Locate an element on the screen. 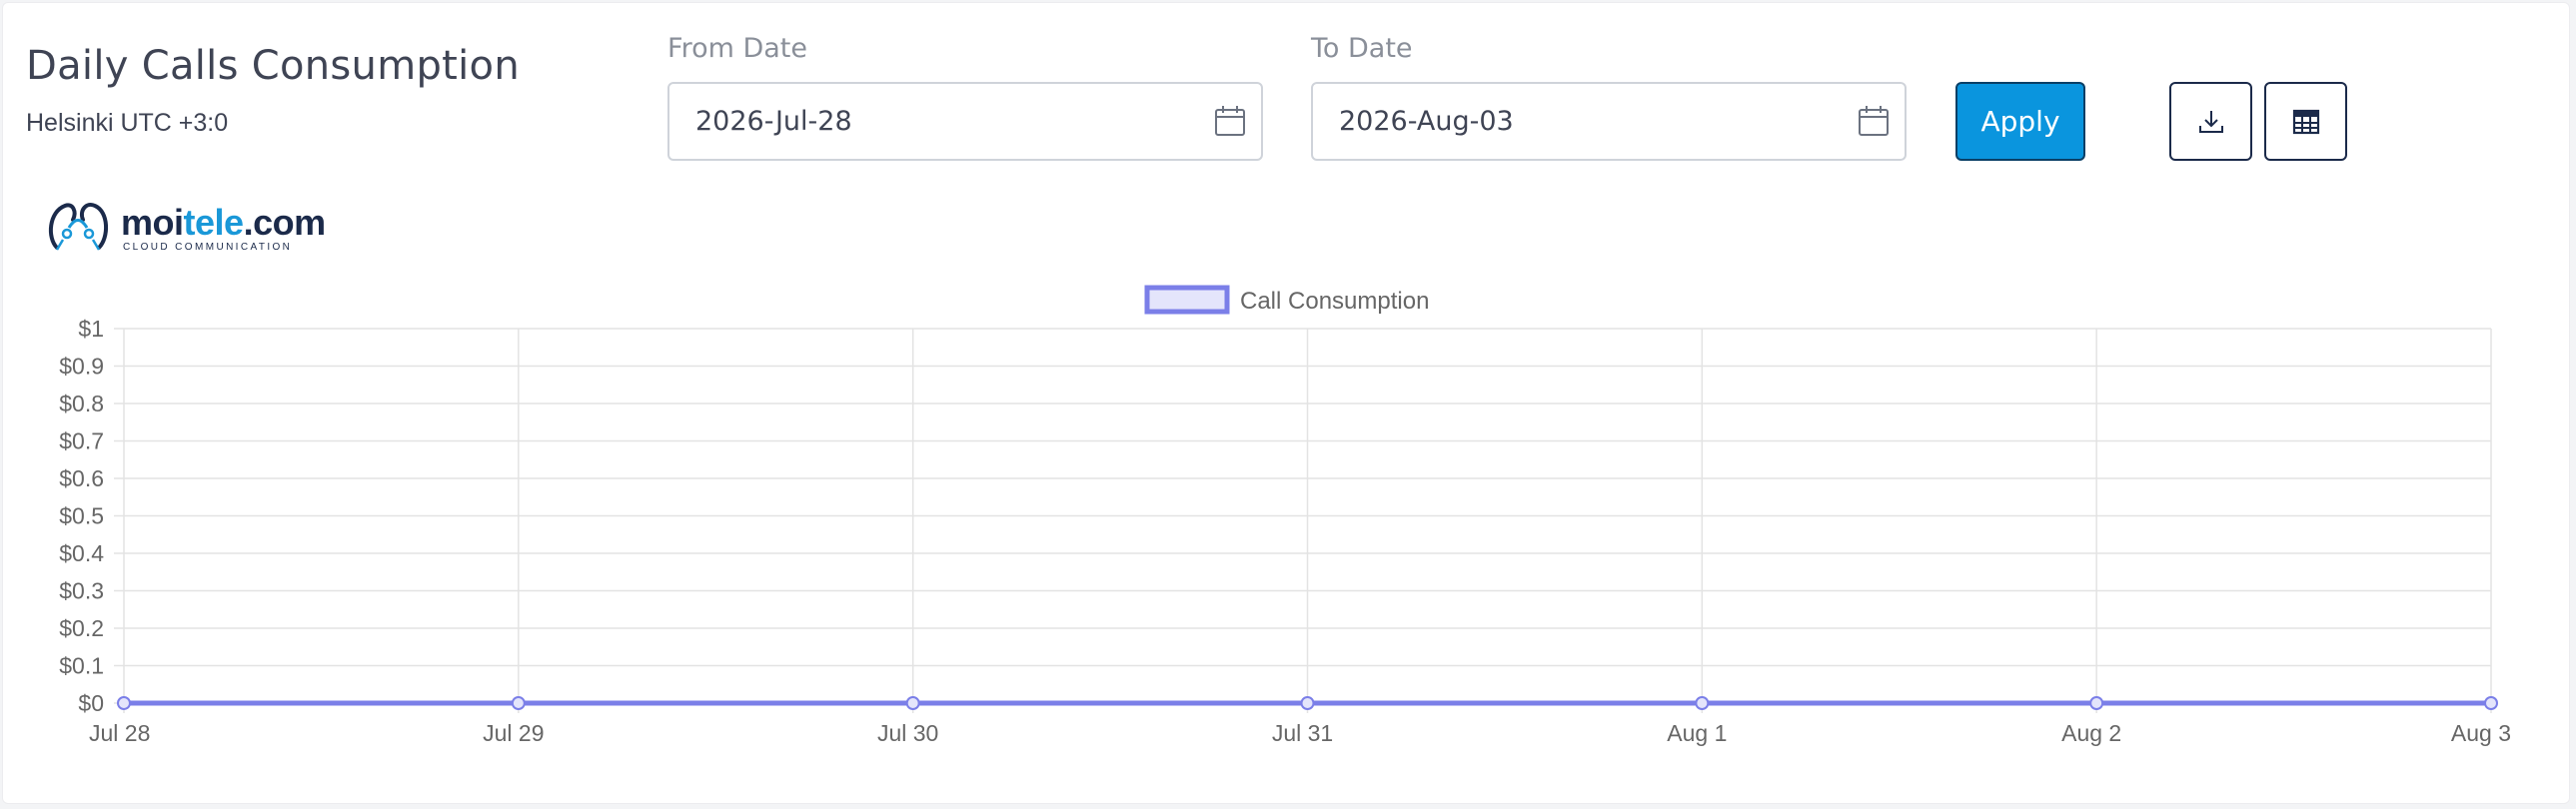 Image resolution: width=2576 pixels, height=809 pixels. apply-button: Apply is located at coordinates (2020, 122).